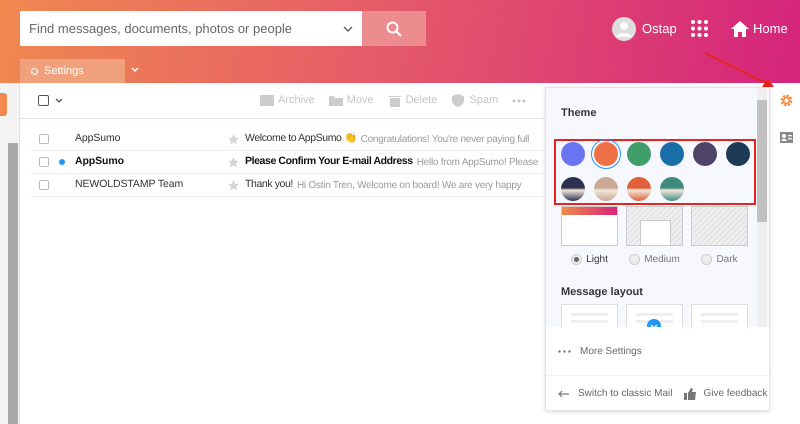 The image size is (800, 424). Describe the element at coordinates (662, 259) in the screenshot. I see `radio-label: Medium` at that location.